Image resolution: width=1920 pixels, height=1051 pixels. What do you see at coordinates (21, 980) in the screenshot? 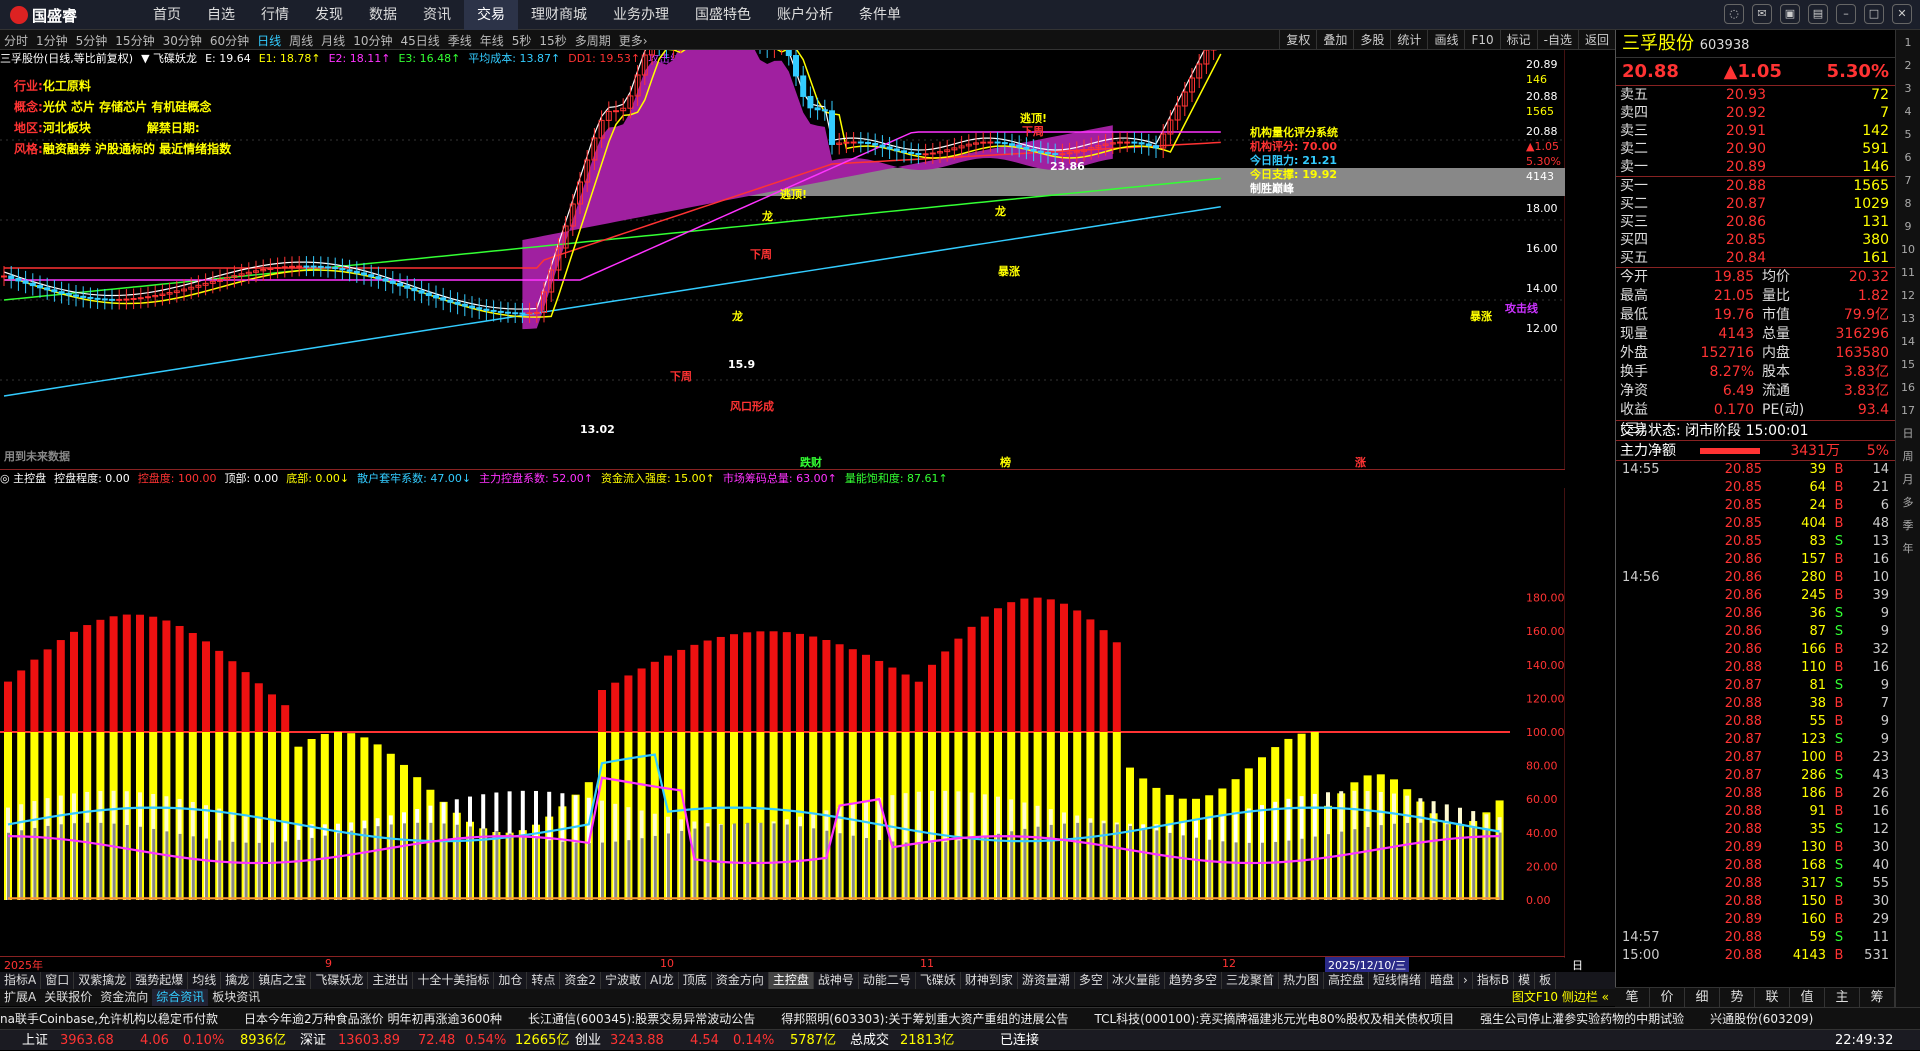
I see `indicator-tab-0: 指标A` at bounding box center [21, 980].